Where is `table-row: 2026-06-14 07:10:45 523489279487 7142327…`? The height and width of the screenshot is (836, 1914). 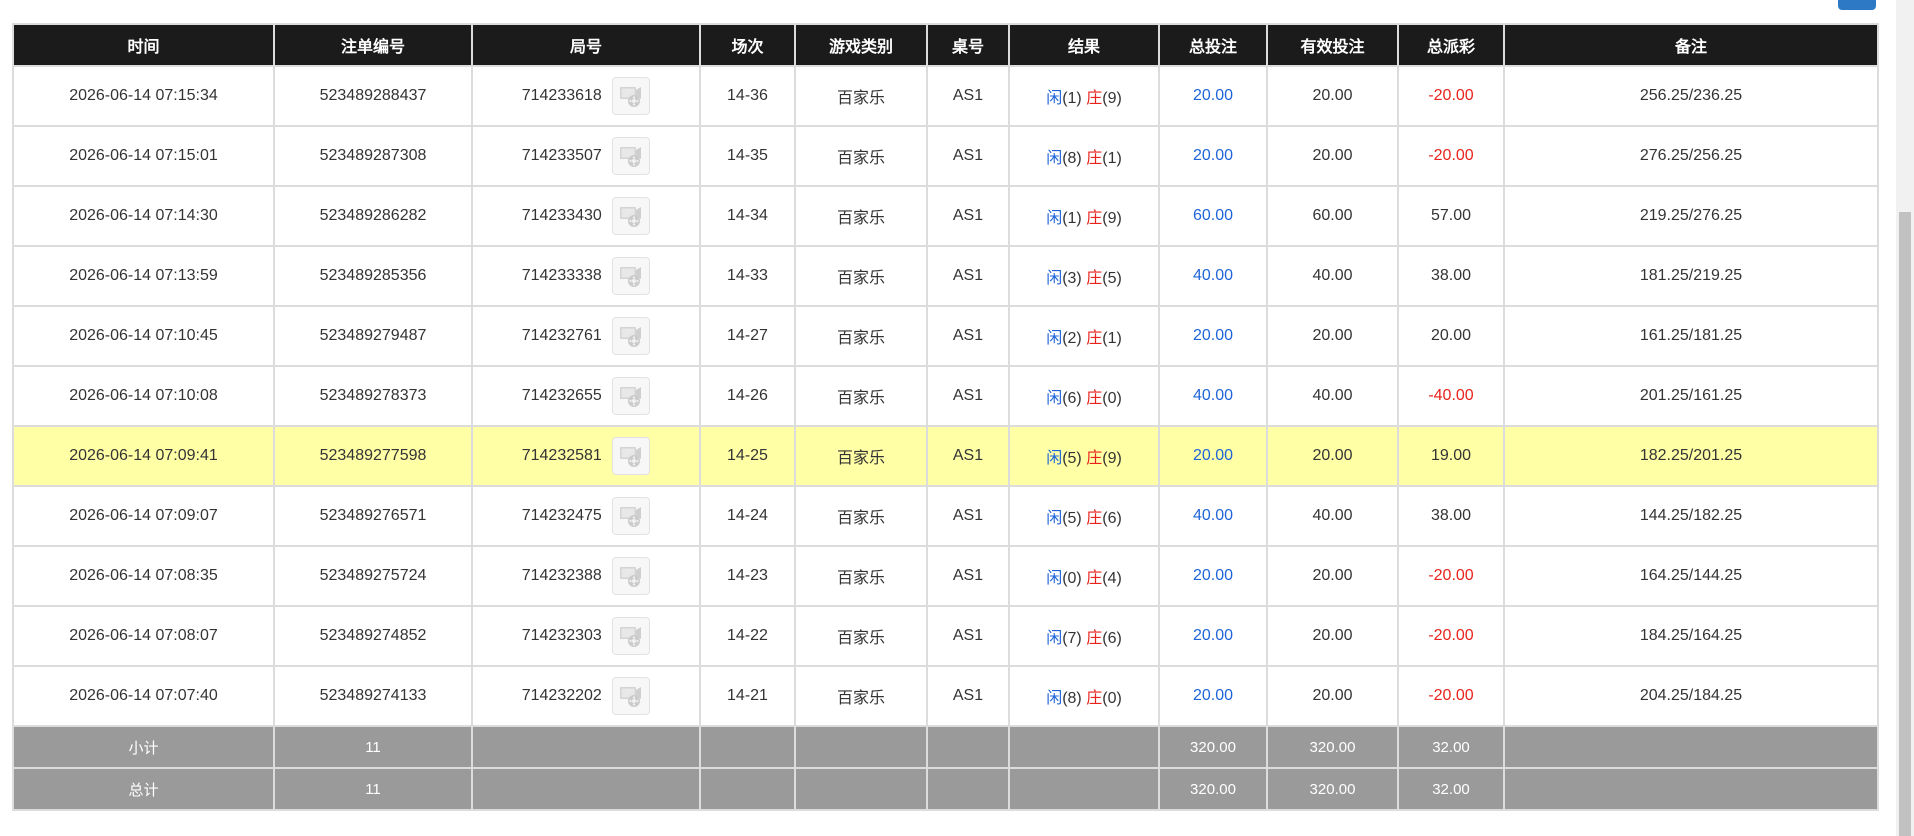 table-row: 2026-06-14 07:10:45 523489279487 7142327… is located at coordinates (945, 336).